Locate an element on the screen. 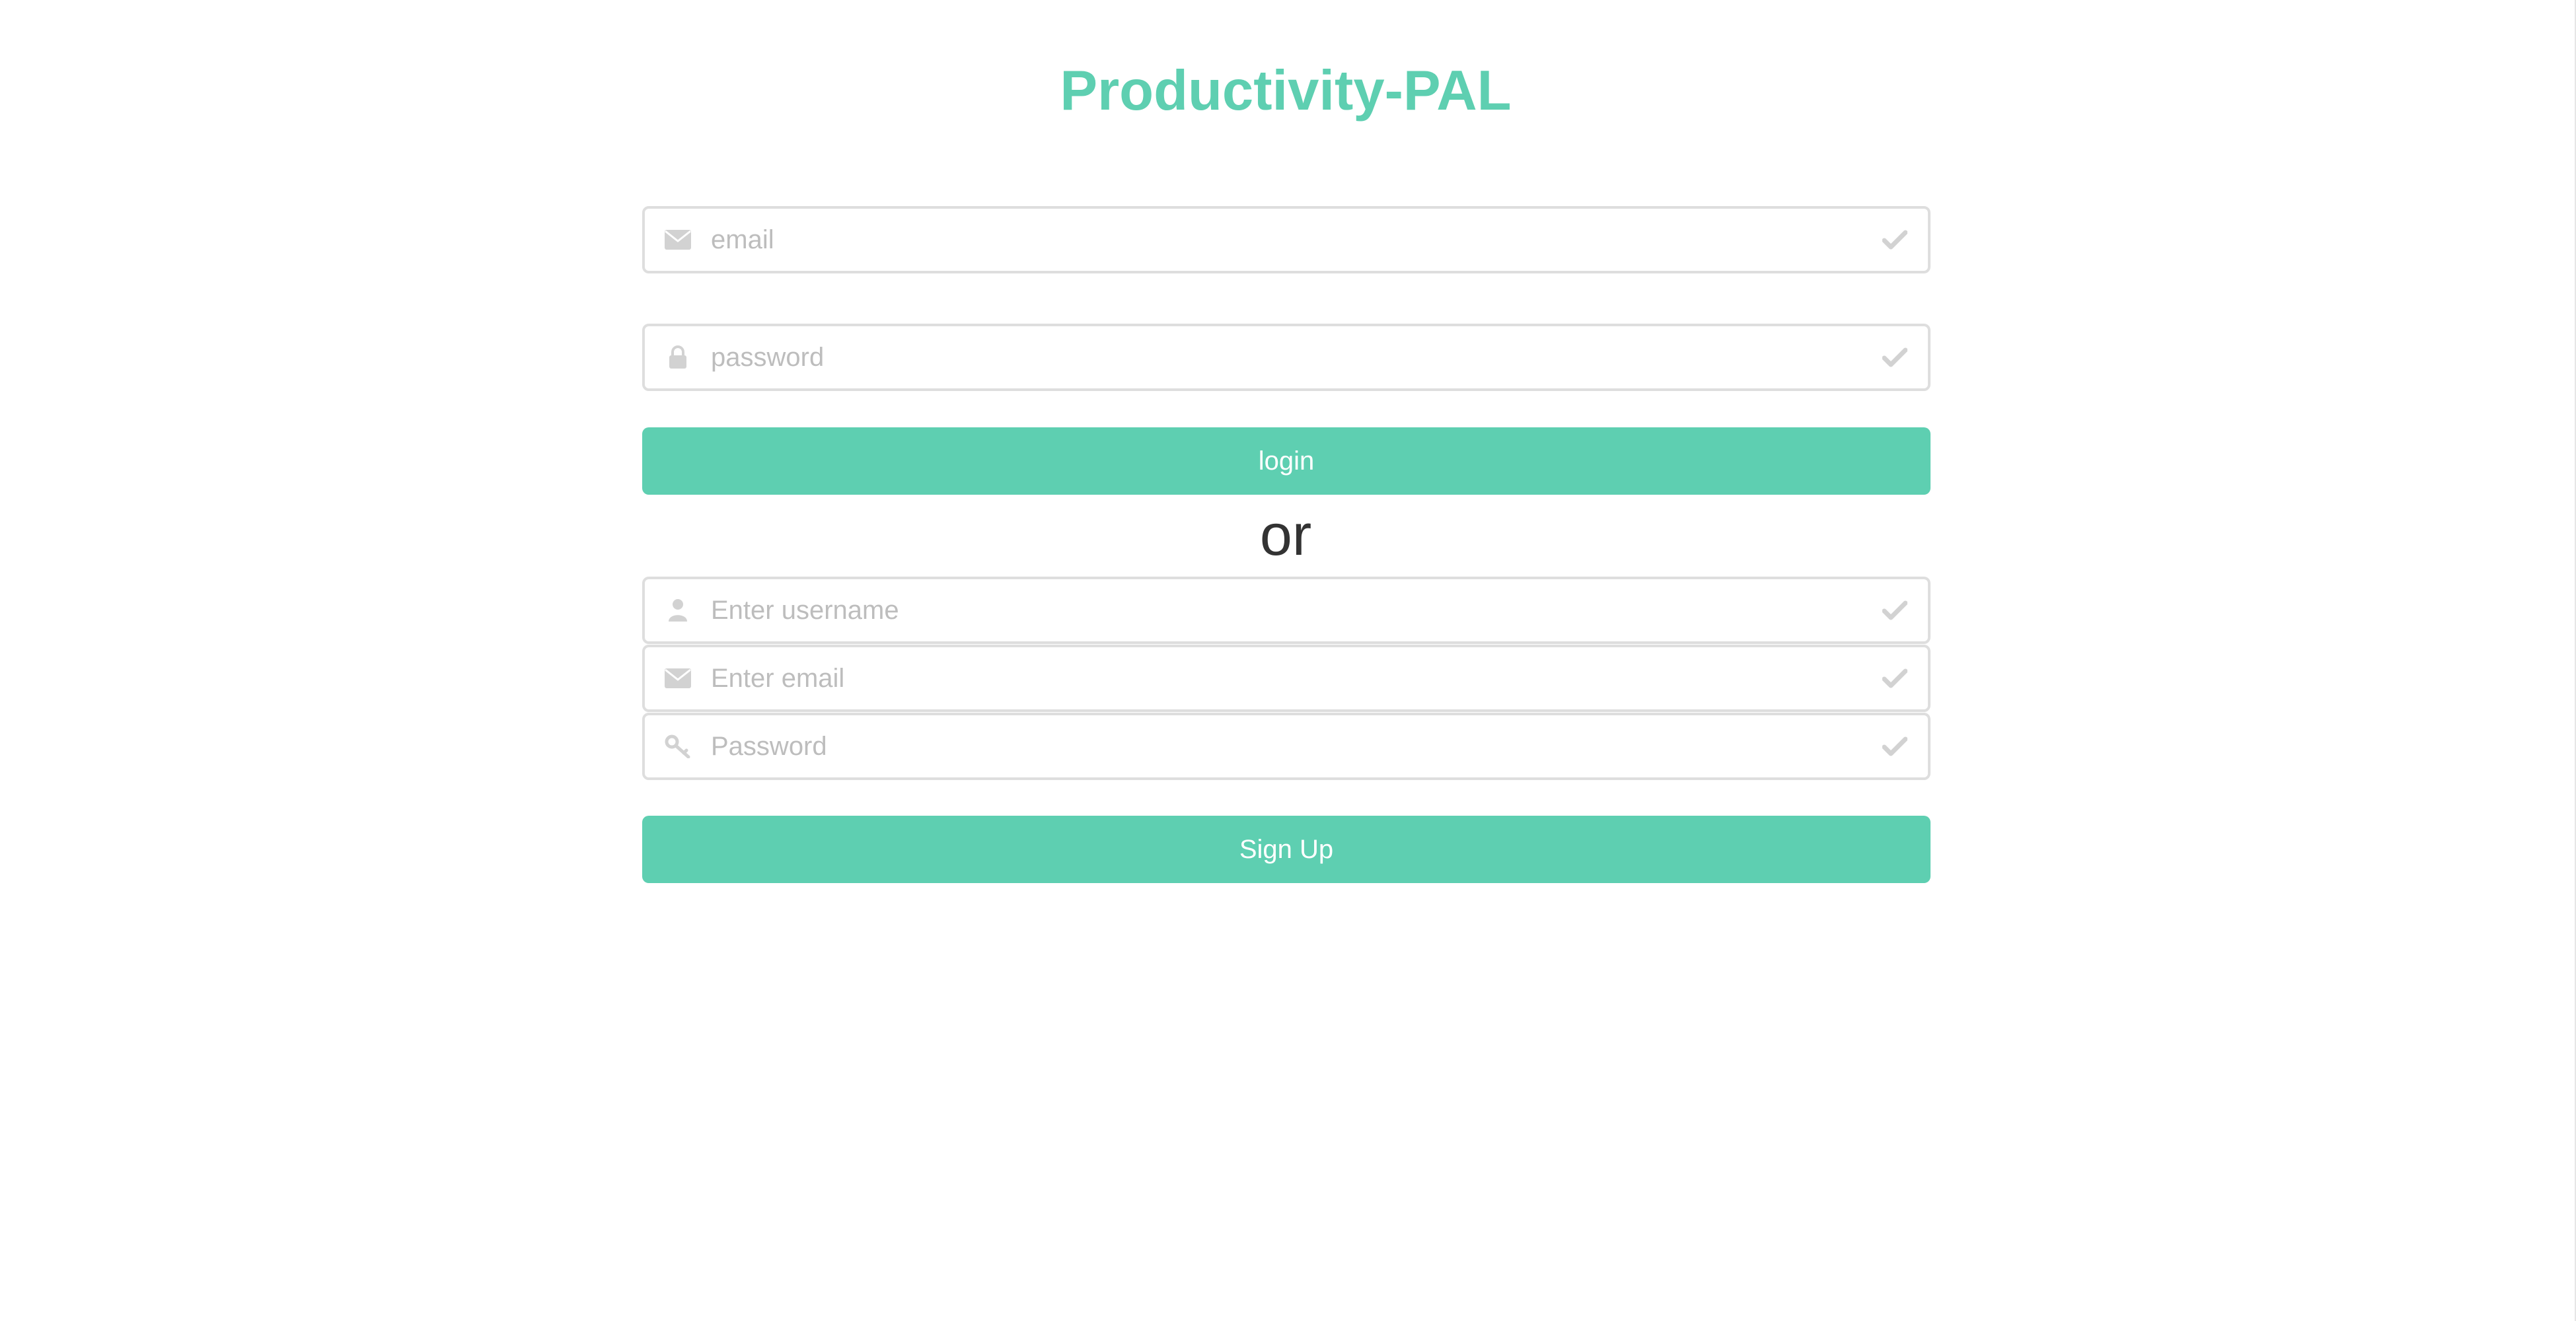 This screenshot has height=1321, width=2576. login-email-input is located at coordinates (1272, 240).